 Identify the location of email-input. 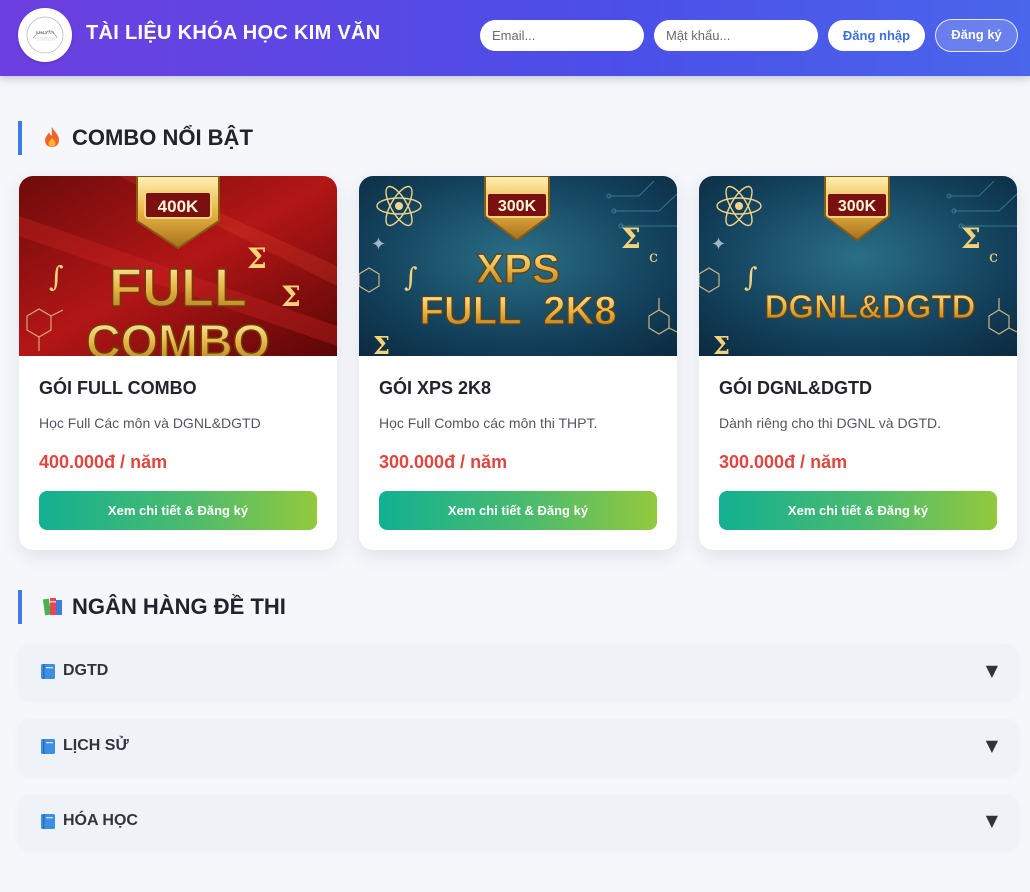
(562, 35).